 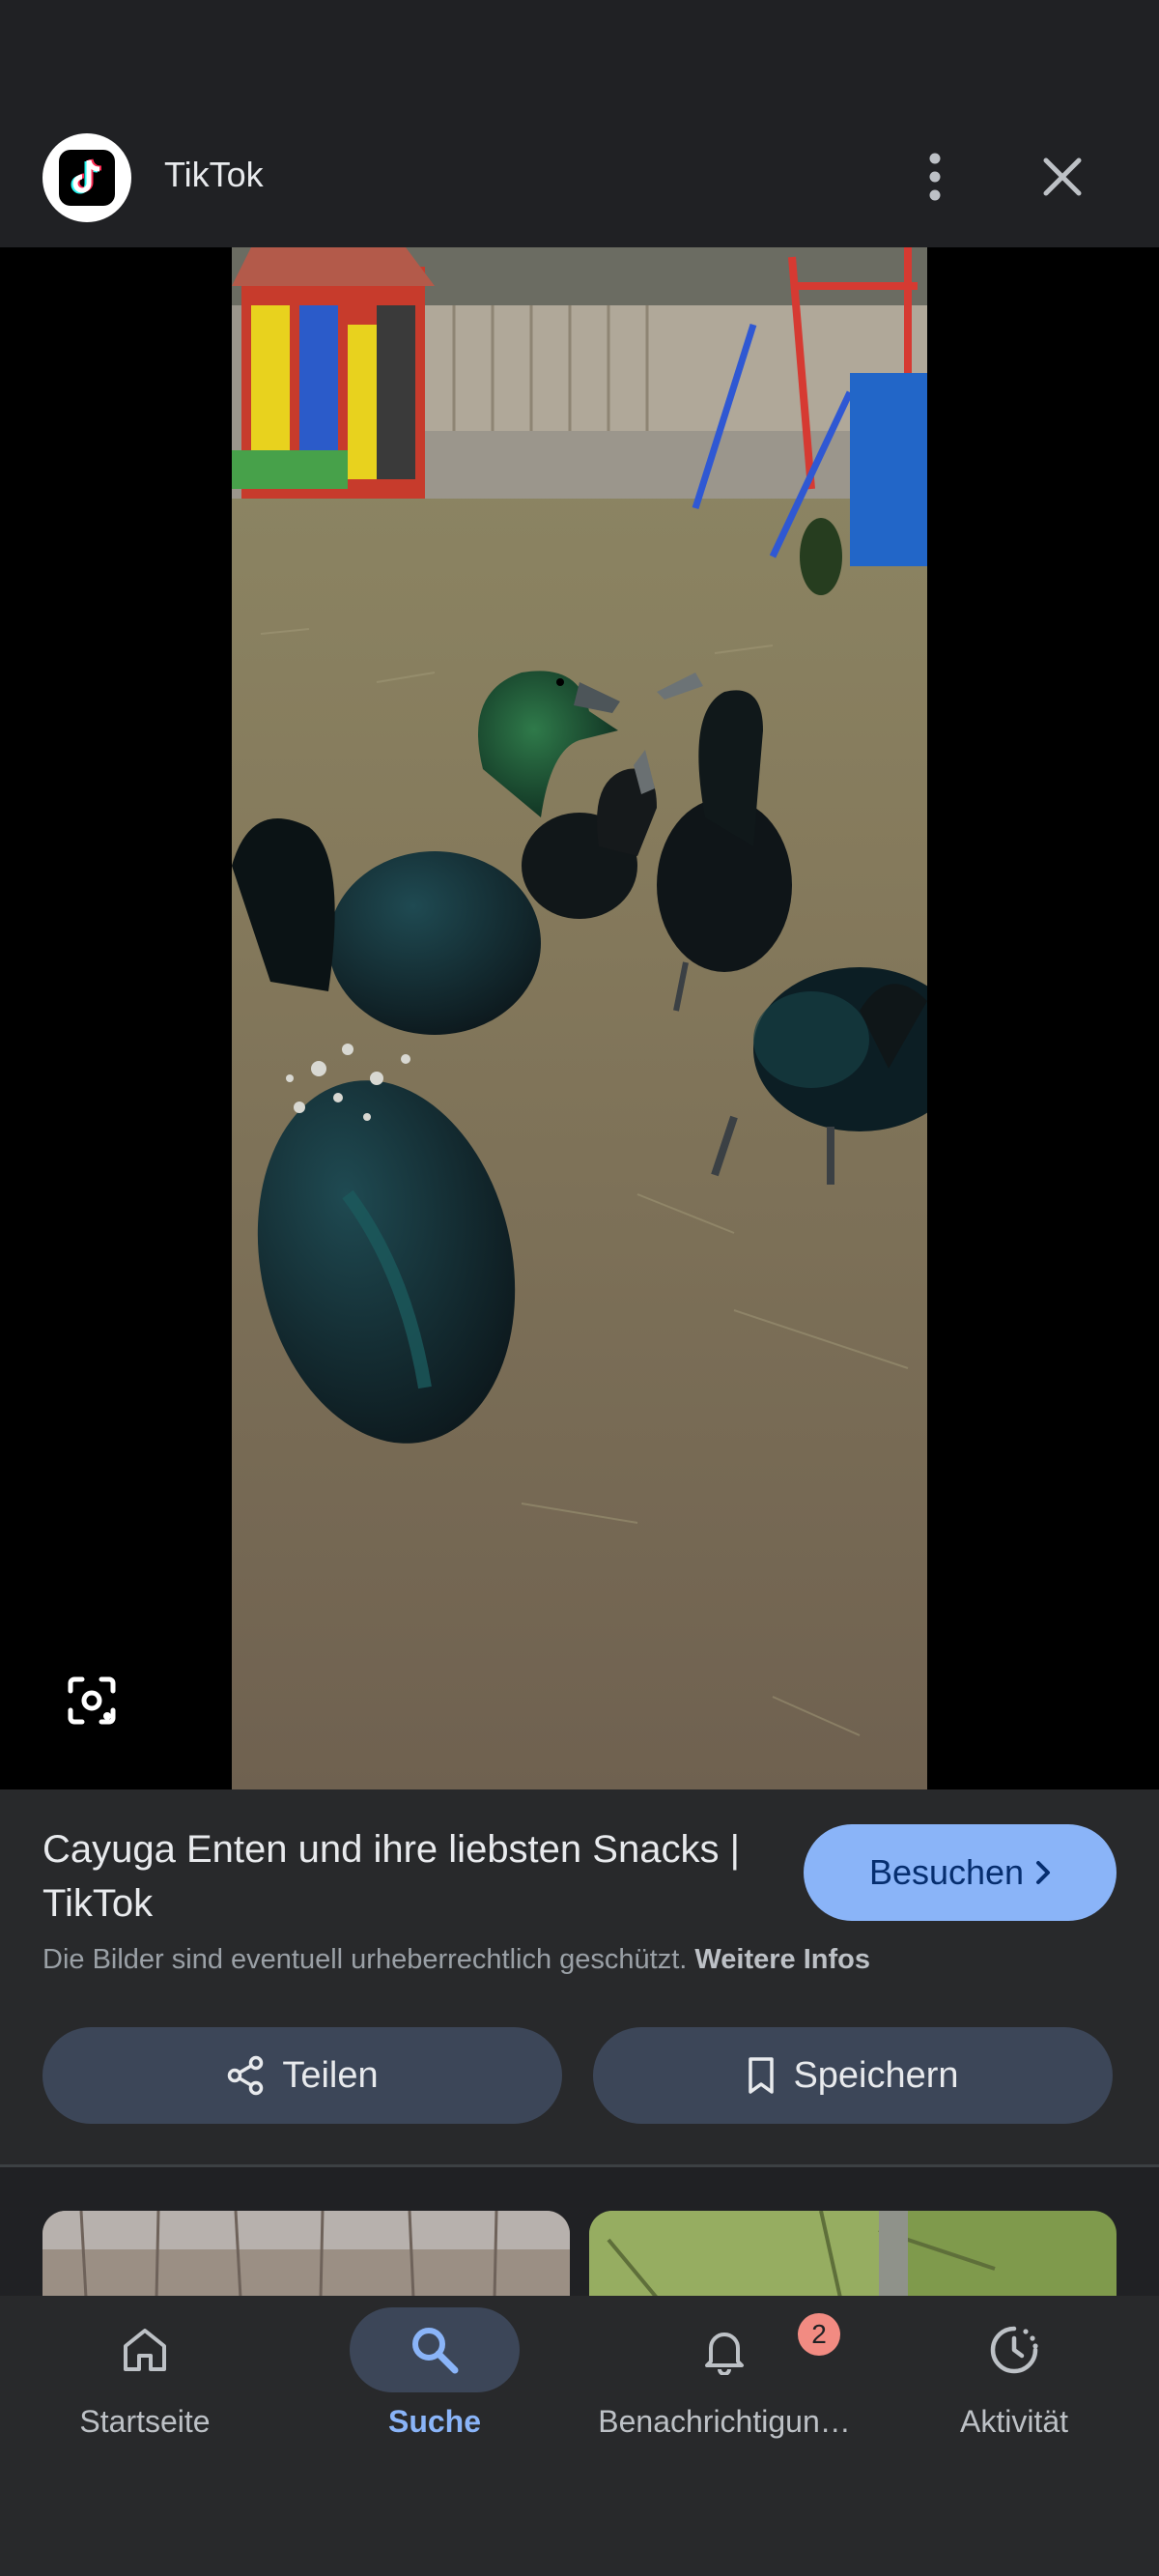 What do you see at coordinates (876, 2075) in the screenshot?
I see `save-label: Speichern` at bounding box center [876, 2075].